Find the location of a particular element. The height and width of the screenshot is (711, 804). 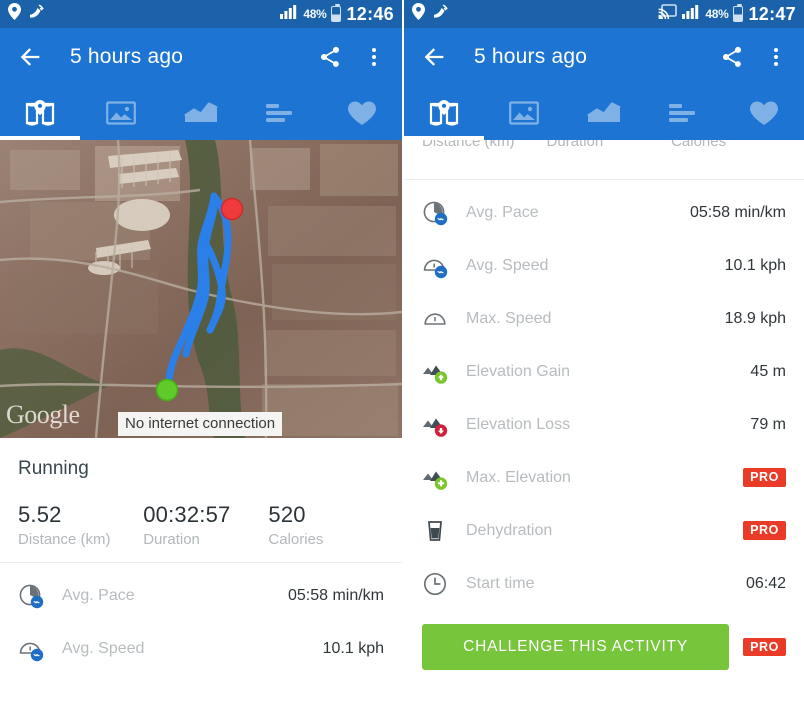

battery-icon is located at coordinates (738, 12).